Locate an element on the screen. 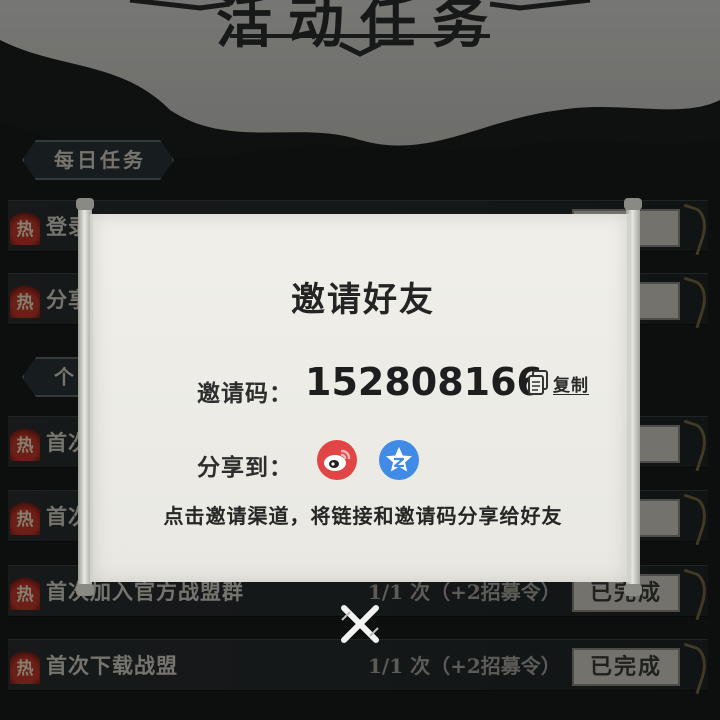 The image size is (720, 720). weibo-icon is located at coordinates (337, 460).